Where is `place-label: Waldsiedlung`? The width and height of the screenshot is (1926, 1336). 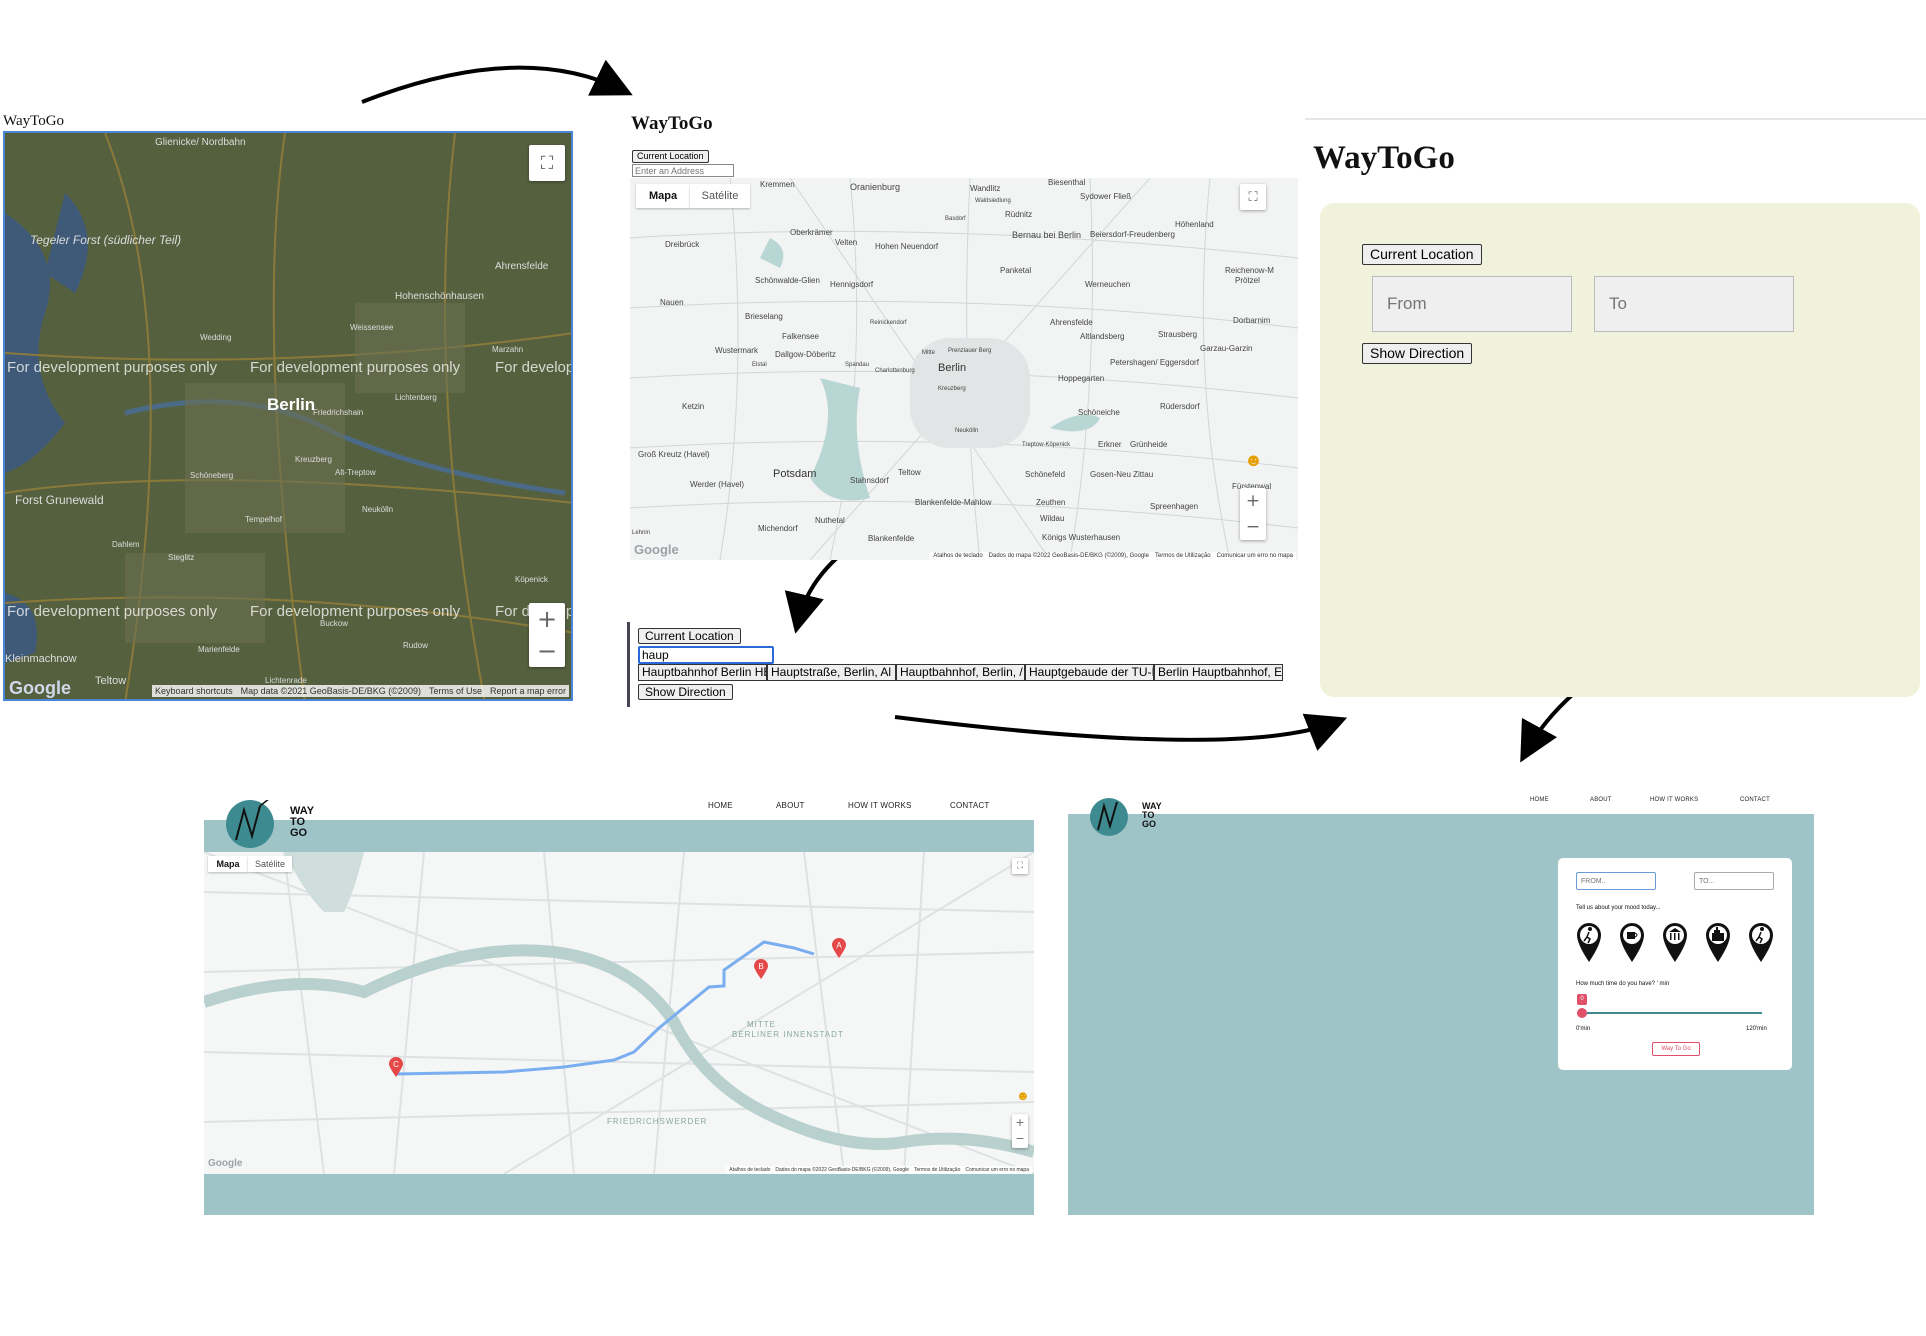 place-label: Waldsiedlung is located at coordinates (993, 201).